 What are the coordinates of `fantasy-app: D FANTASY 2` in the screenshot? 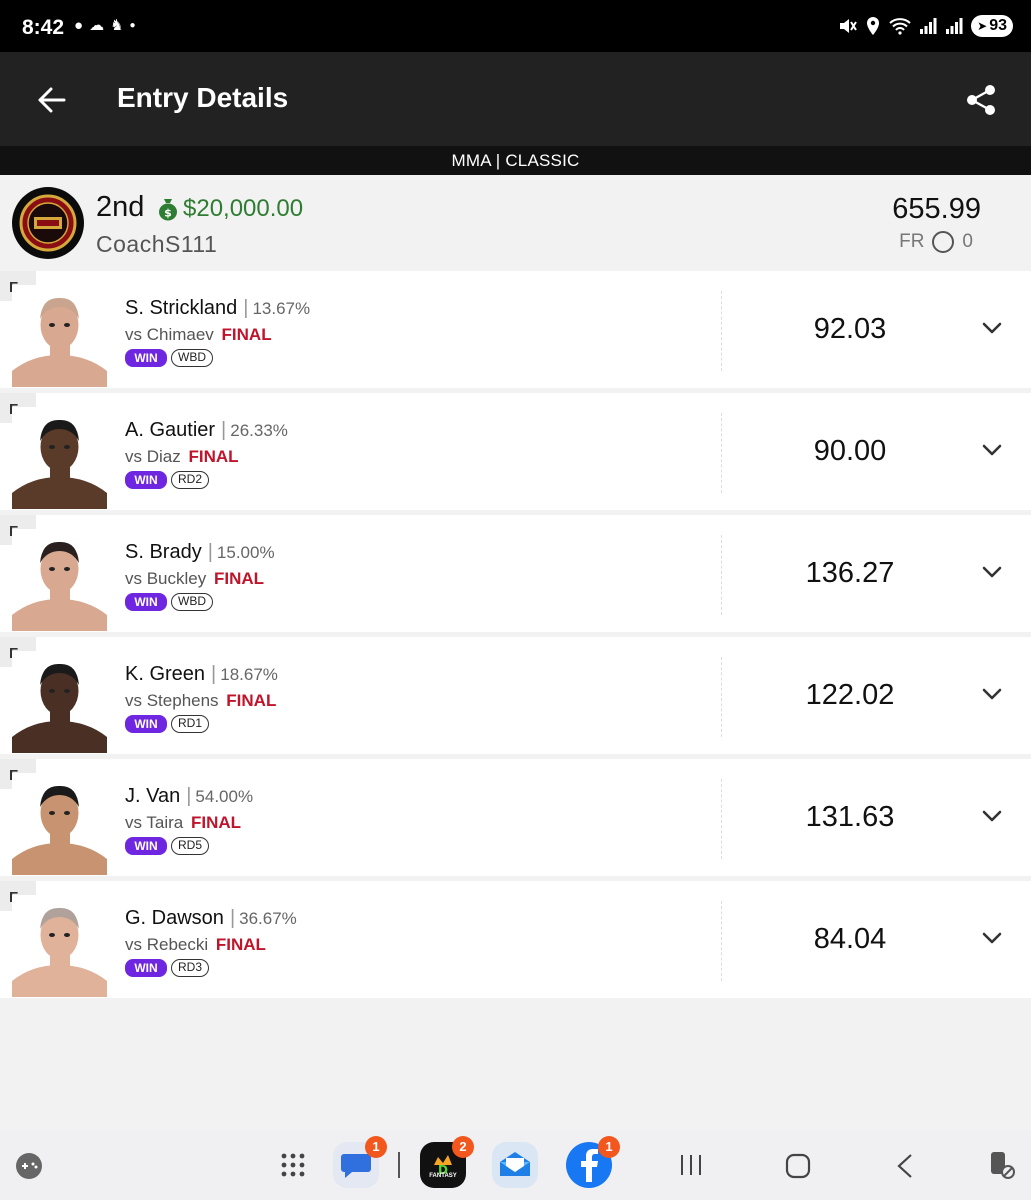 It's located at (447, 1162).